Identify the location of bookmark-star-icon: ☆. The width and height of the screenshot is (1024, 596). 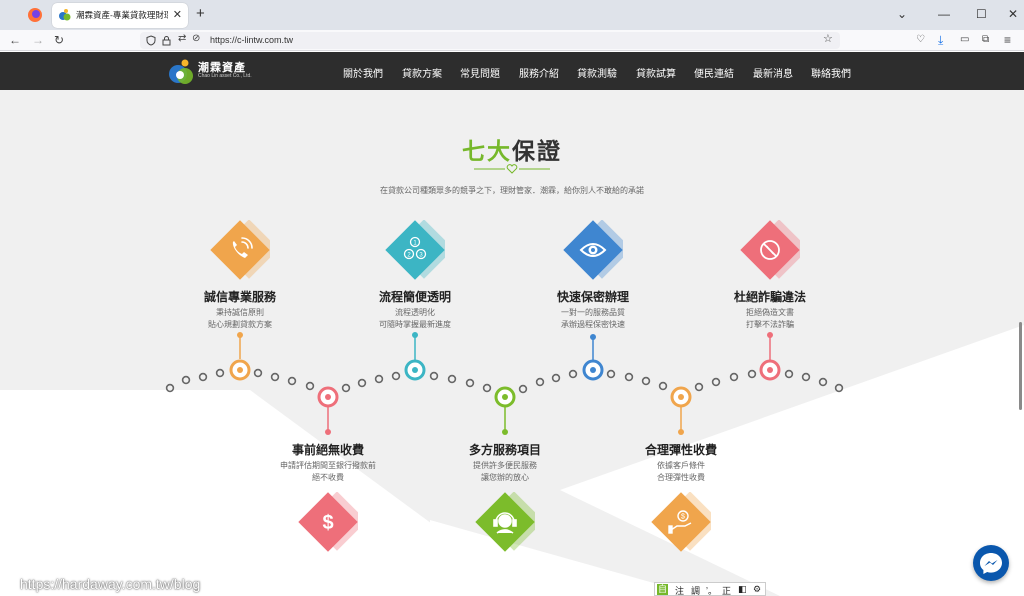
(828, 38).